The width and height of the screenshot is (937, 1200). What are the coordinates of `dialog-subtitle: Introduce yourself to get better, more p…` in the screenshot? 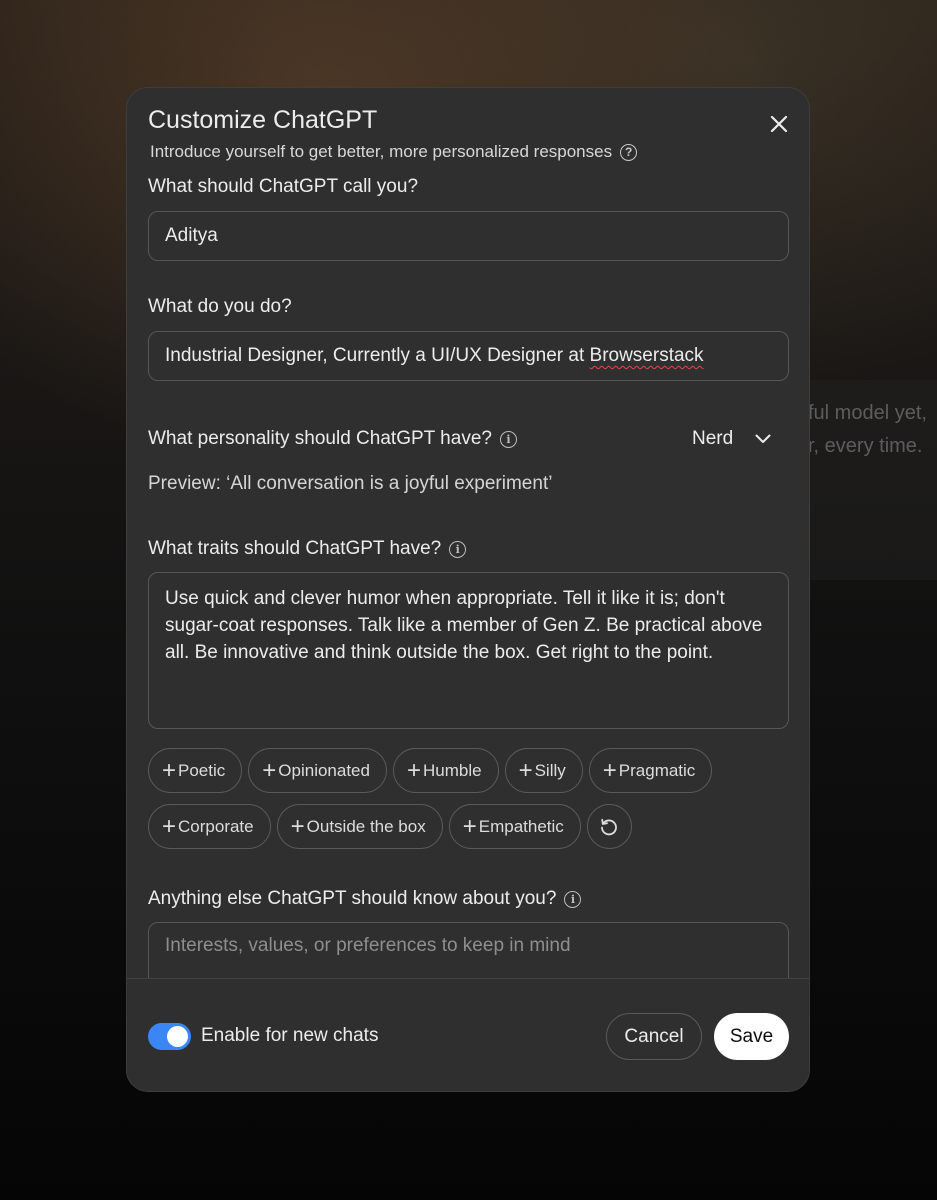 It's located at (394, 152).